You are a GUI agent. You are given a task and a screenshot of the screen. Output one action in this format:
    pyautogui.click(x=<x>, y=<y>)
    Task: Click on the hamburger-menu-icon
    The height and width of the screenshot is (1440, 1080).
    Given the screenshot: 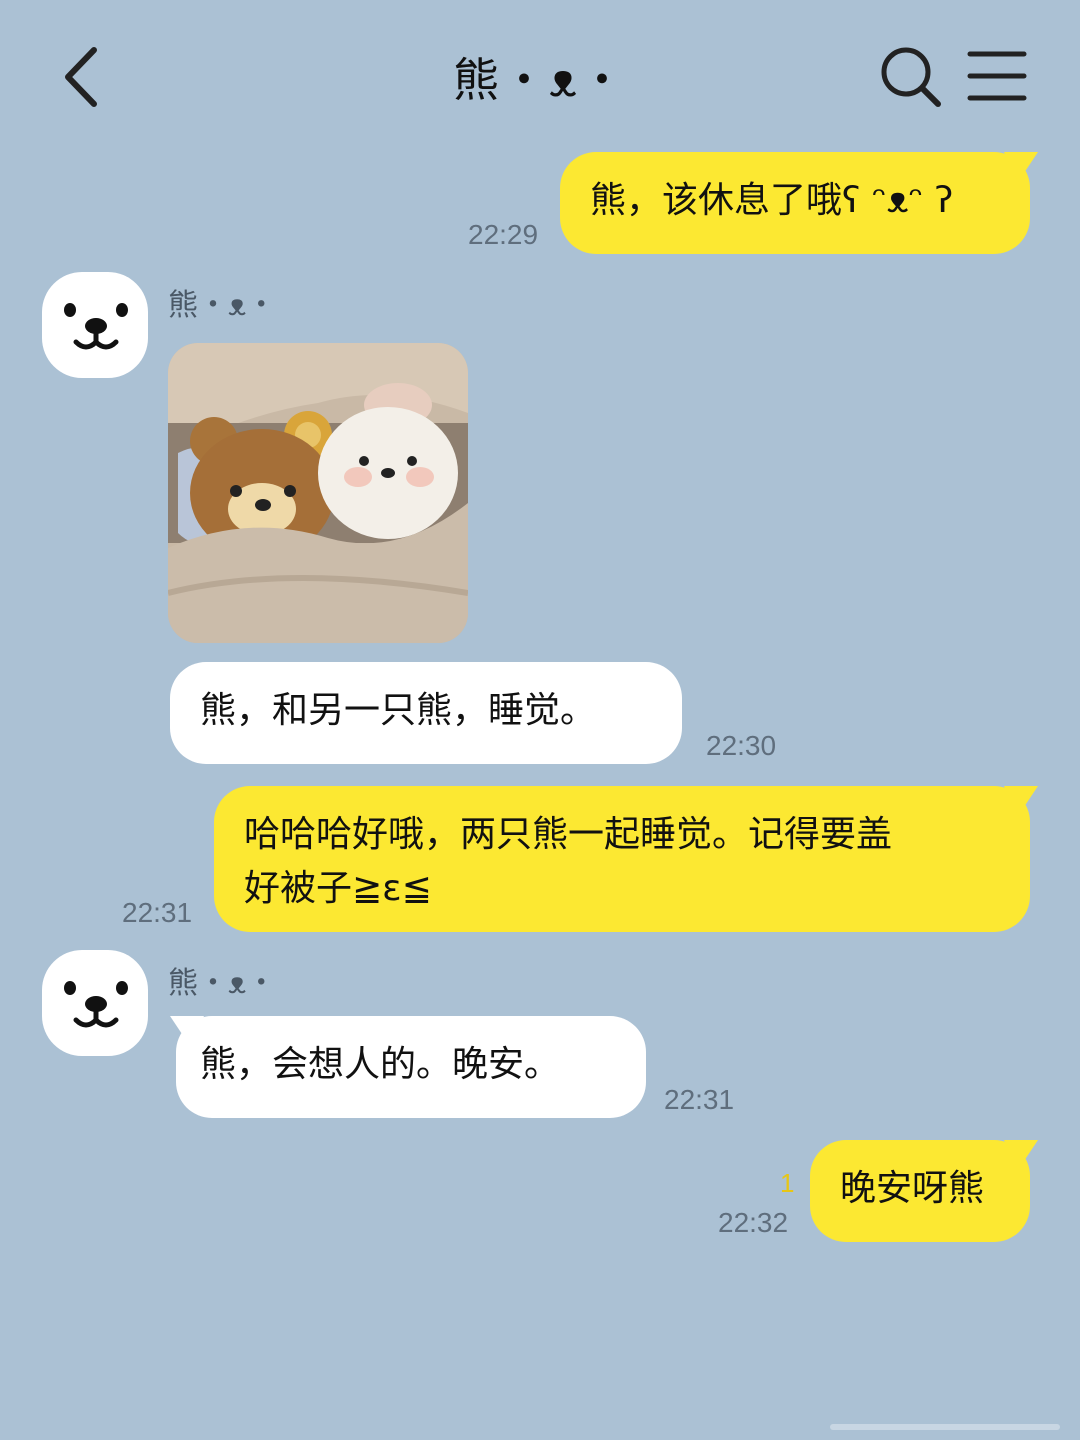 What is the action you would take?
    pyautogui.click(x=997, y=76)
    